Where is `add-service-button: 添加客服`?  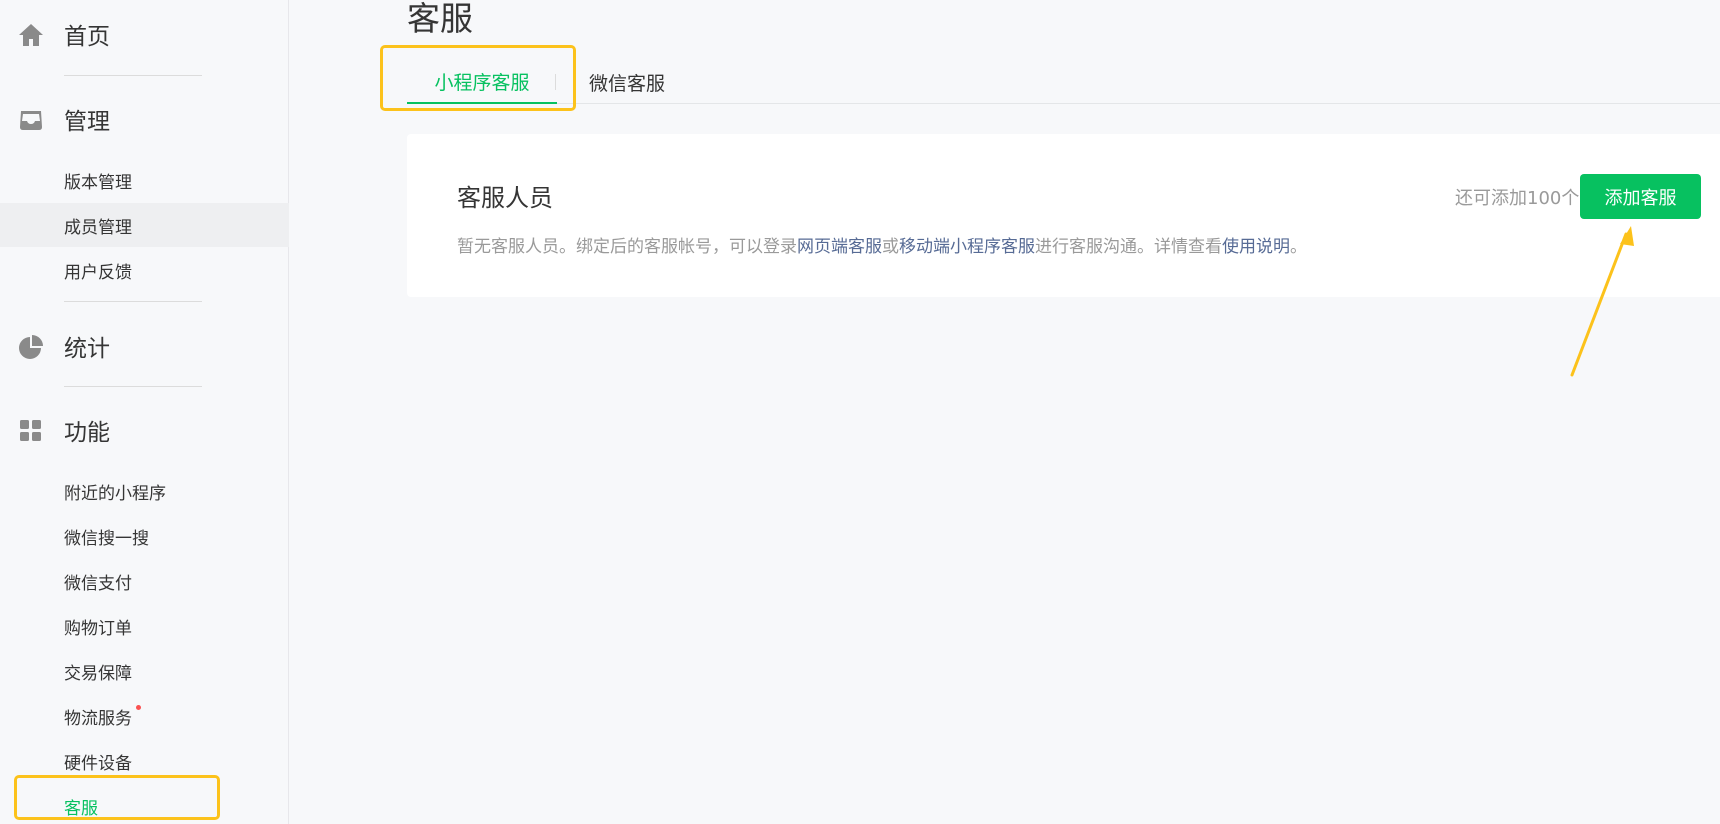
add-service-button: 添加客服 is located at coordinates (1640, 196).